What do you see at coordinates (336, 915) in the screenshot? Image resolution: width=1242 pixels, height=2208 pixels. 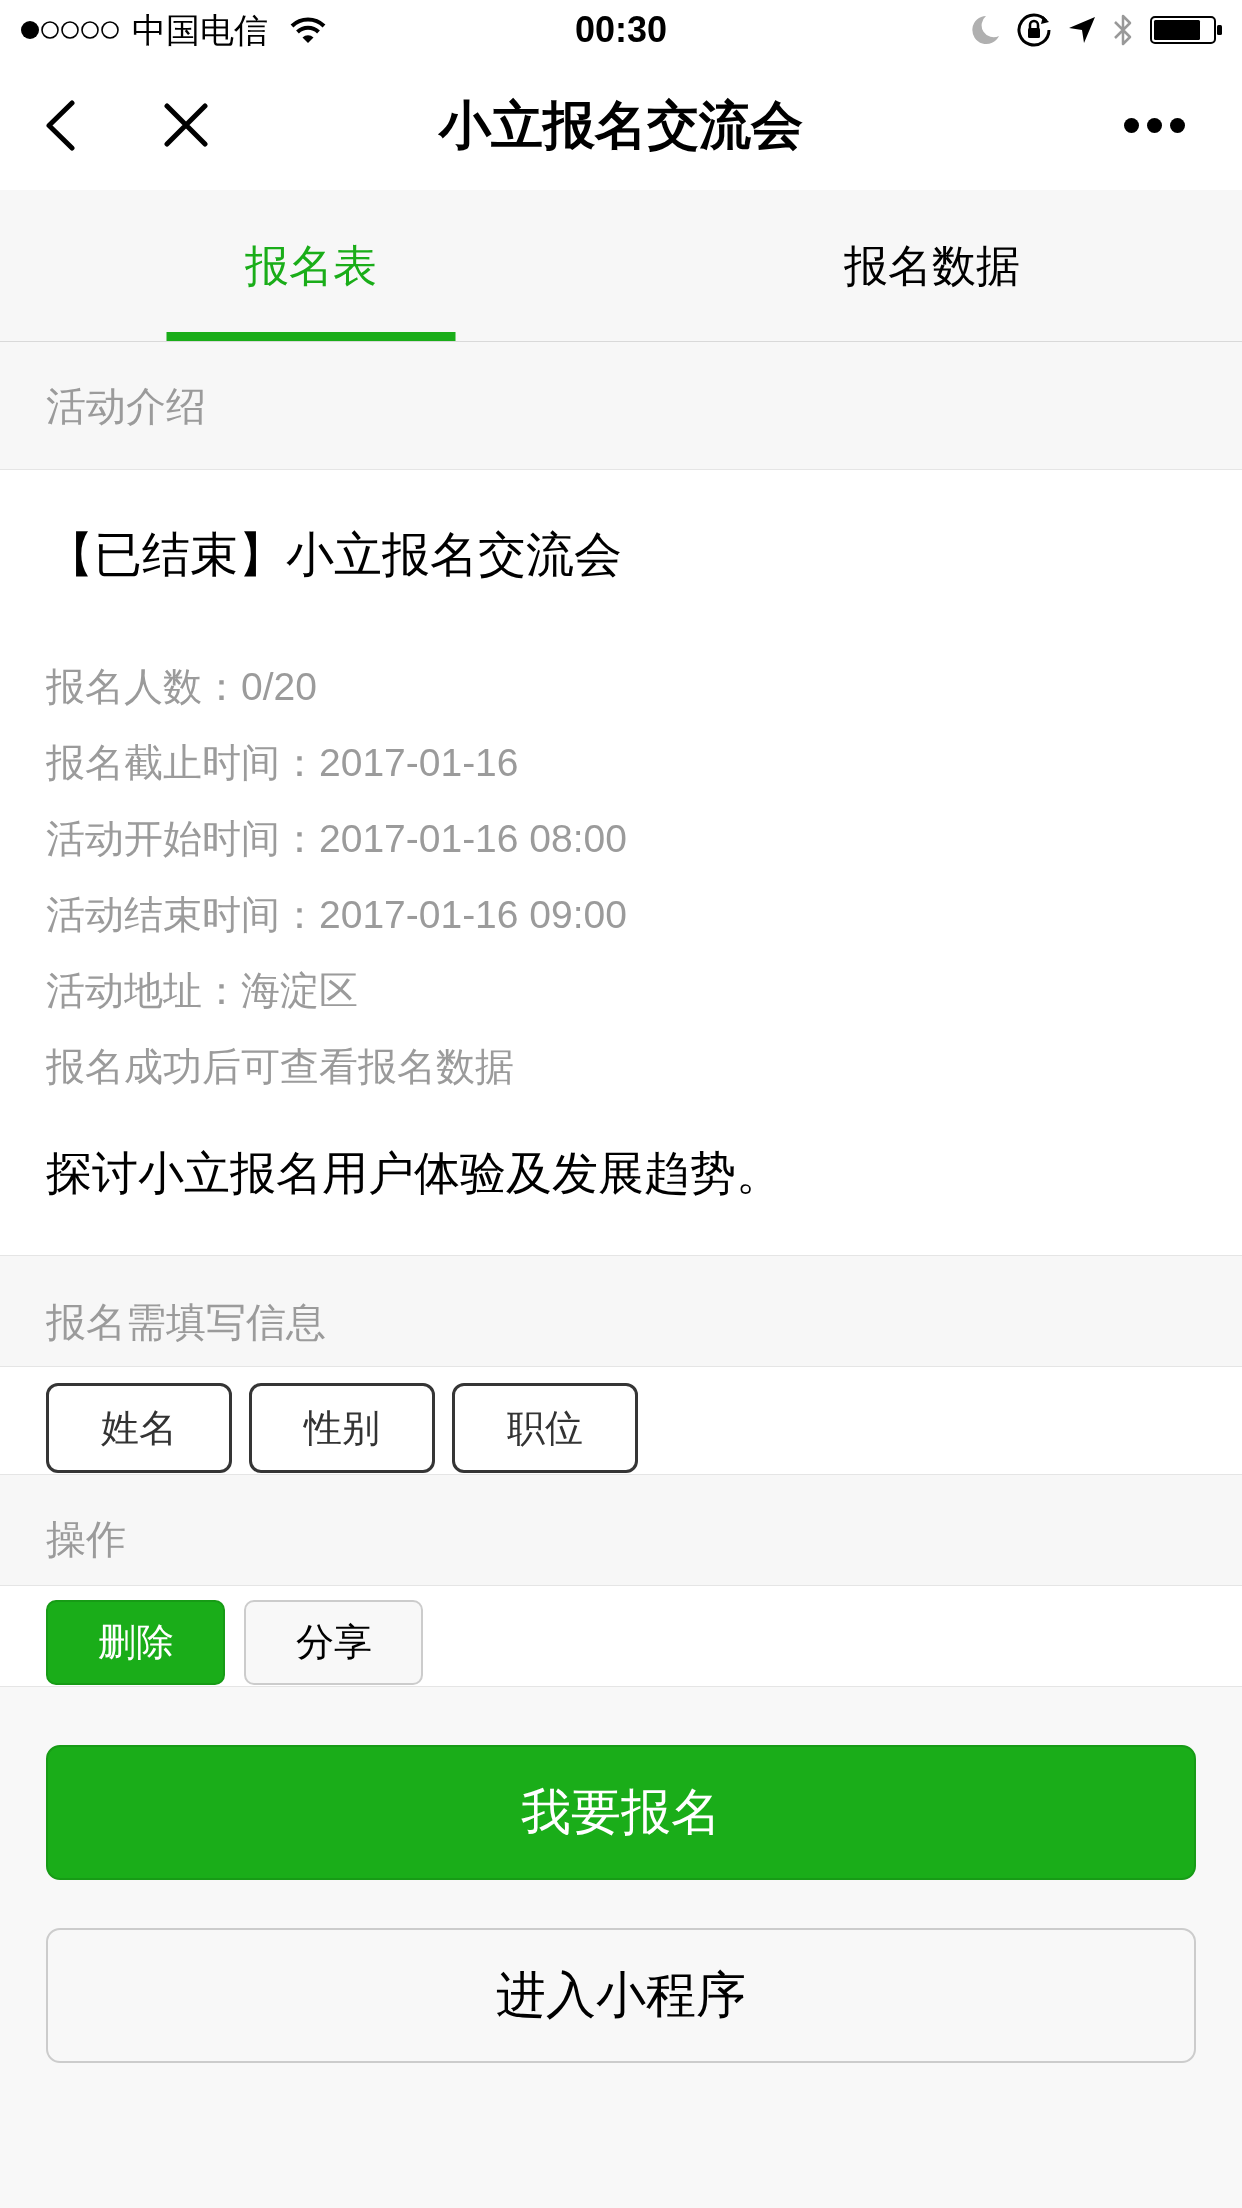 I see `detail-text: 活动结束时间：2017-01-16 09:00` at bounding box center [336, 915].